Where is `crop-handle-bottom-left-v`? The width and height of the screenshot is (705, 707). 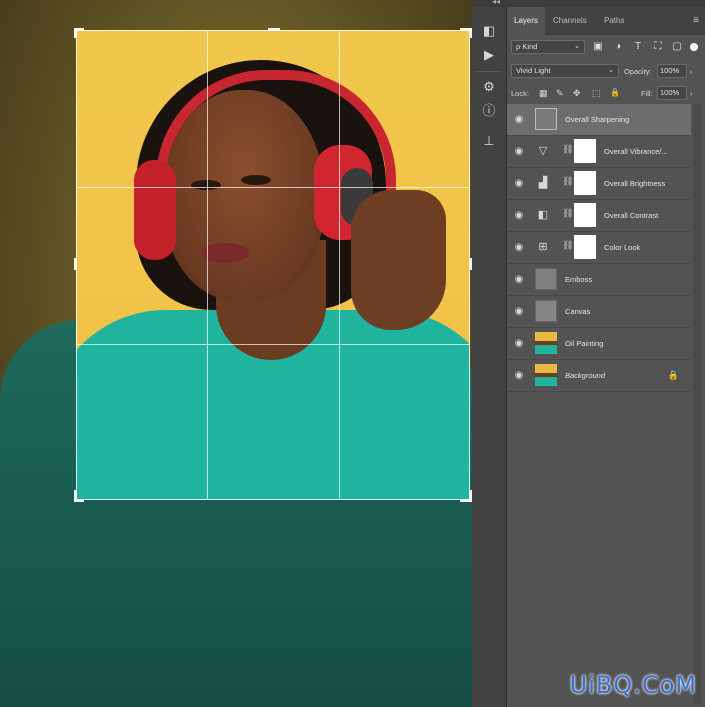 crop-handle-bottom-left-v is located at coordinates (75, 496).